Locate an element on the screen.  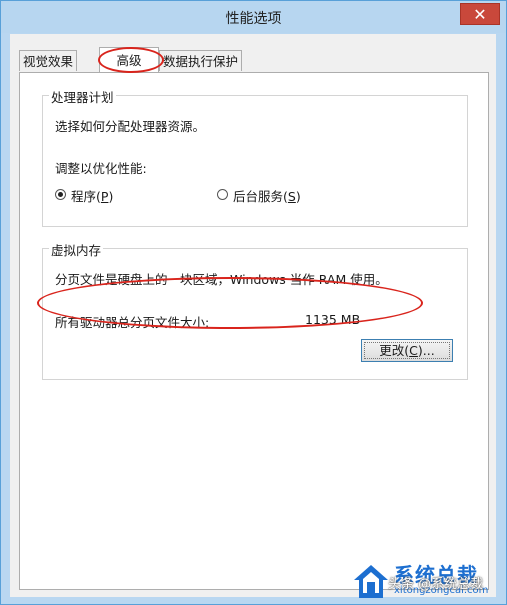
radio-programs: 程序(P) is located at coordinates (105, 195).